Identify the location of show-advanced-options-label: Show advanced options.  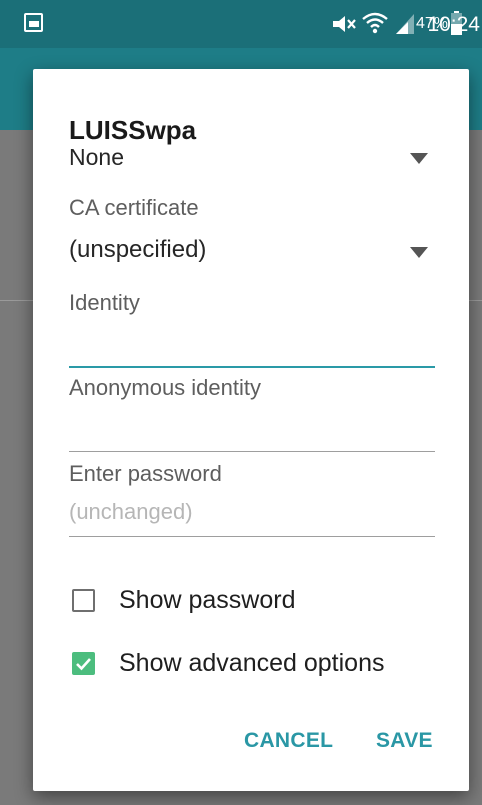
(252, 663).